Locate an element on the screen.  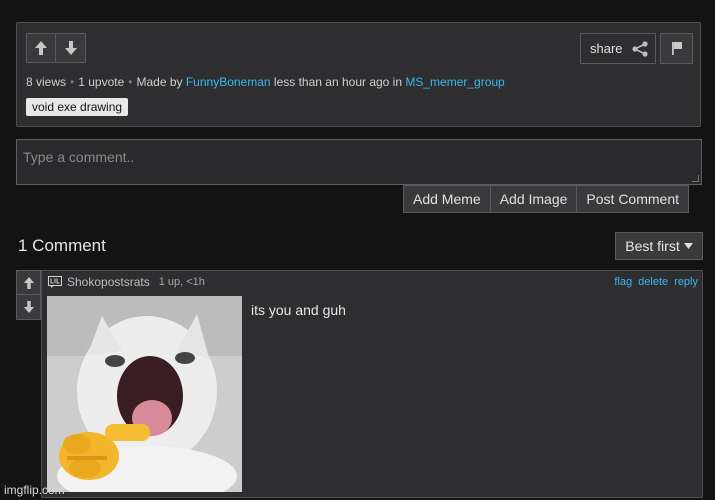
comment-upvote-button is located at coordinates (28, 282).